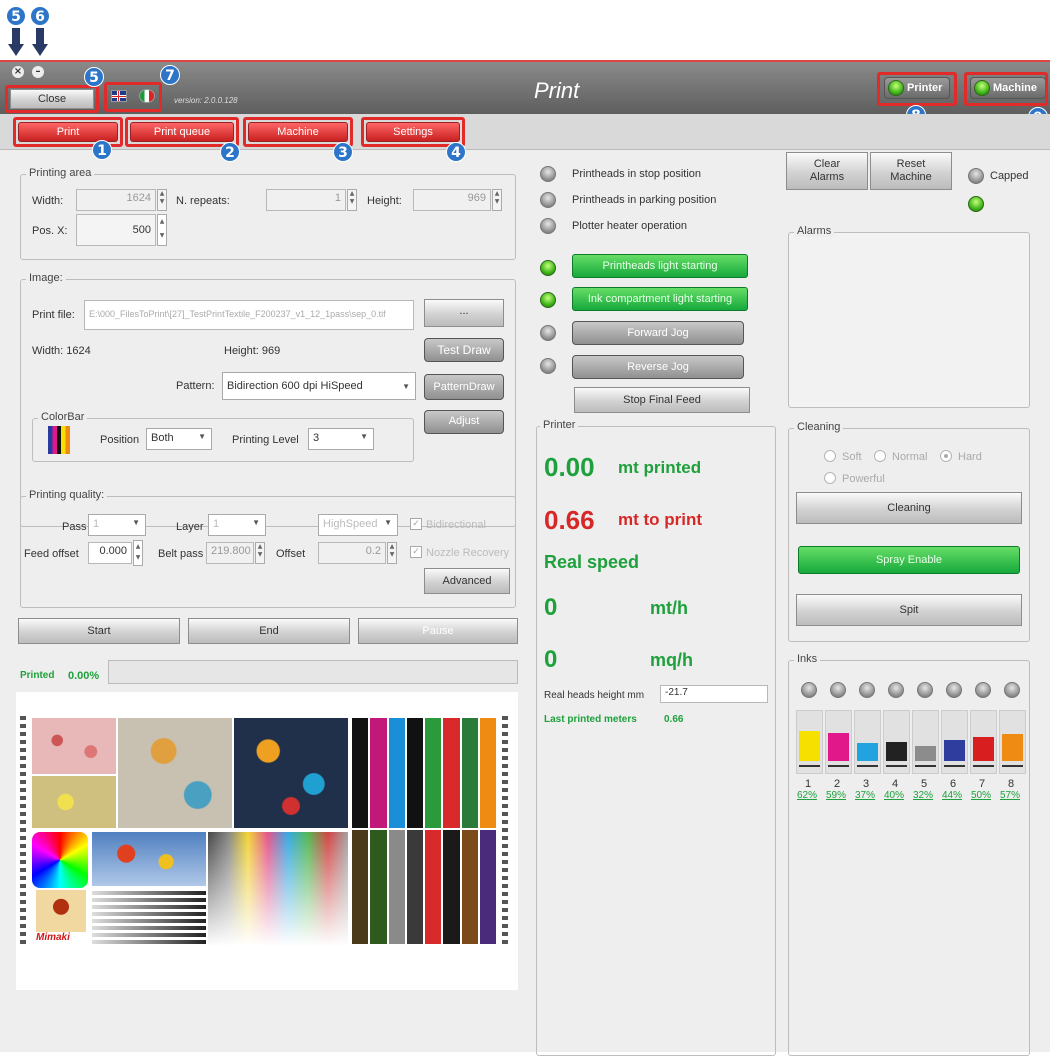 The width and height of the screenshot is (1050, 1056). I want to click on image-label: Image:, so click(46, 278).